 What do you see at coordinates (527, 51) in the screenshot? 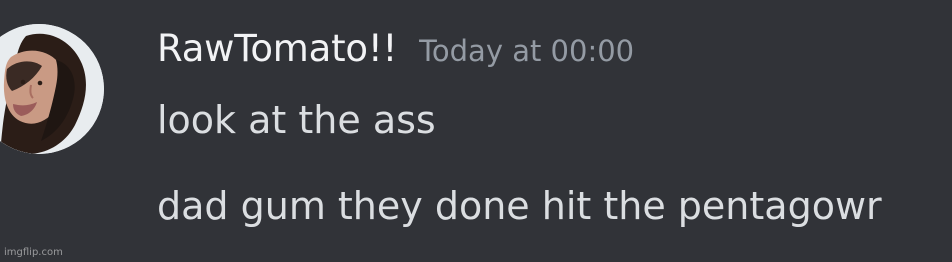
I see `timestamp: Today at 00:00` at bounding box center [527, 51].